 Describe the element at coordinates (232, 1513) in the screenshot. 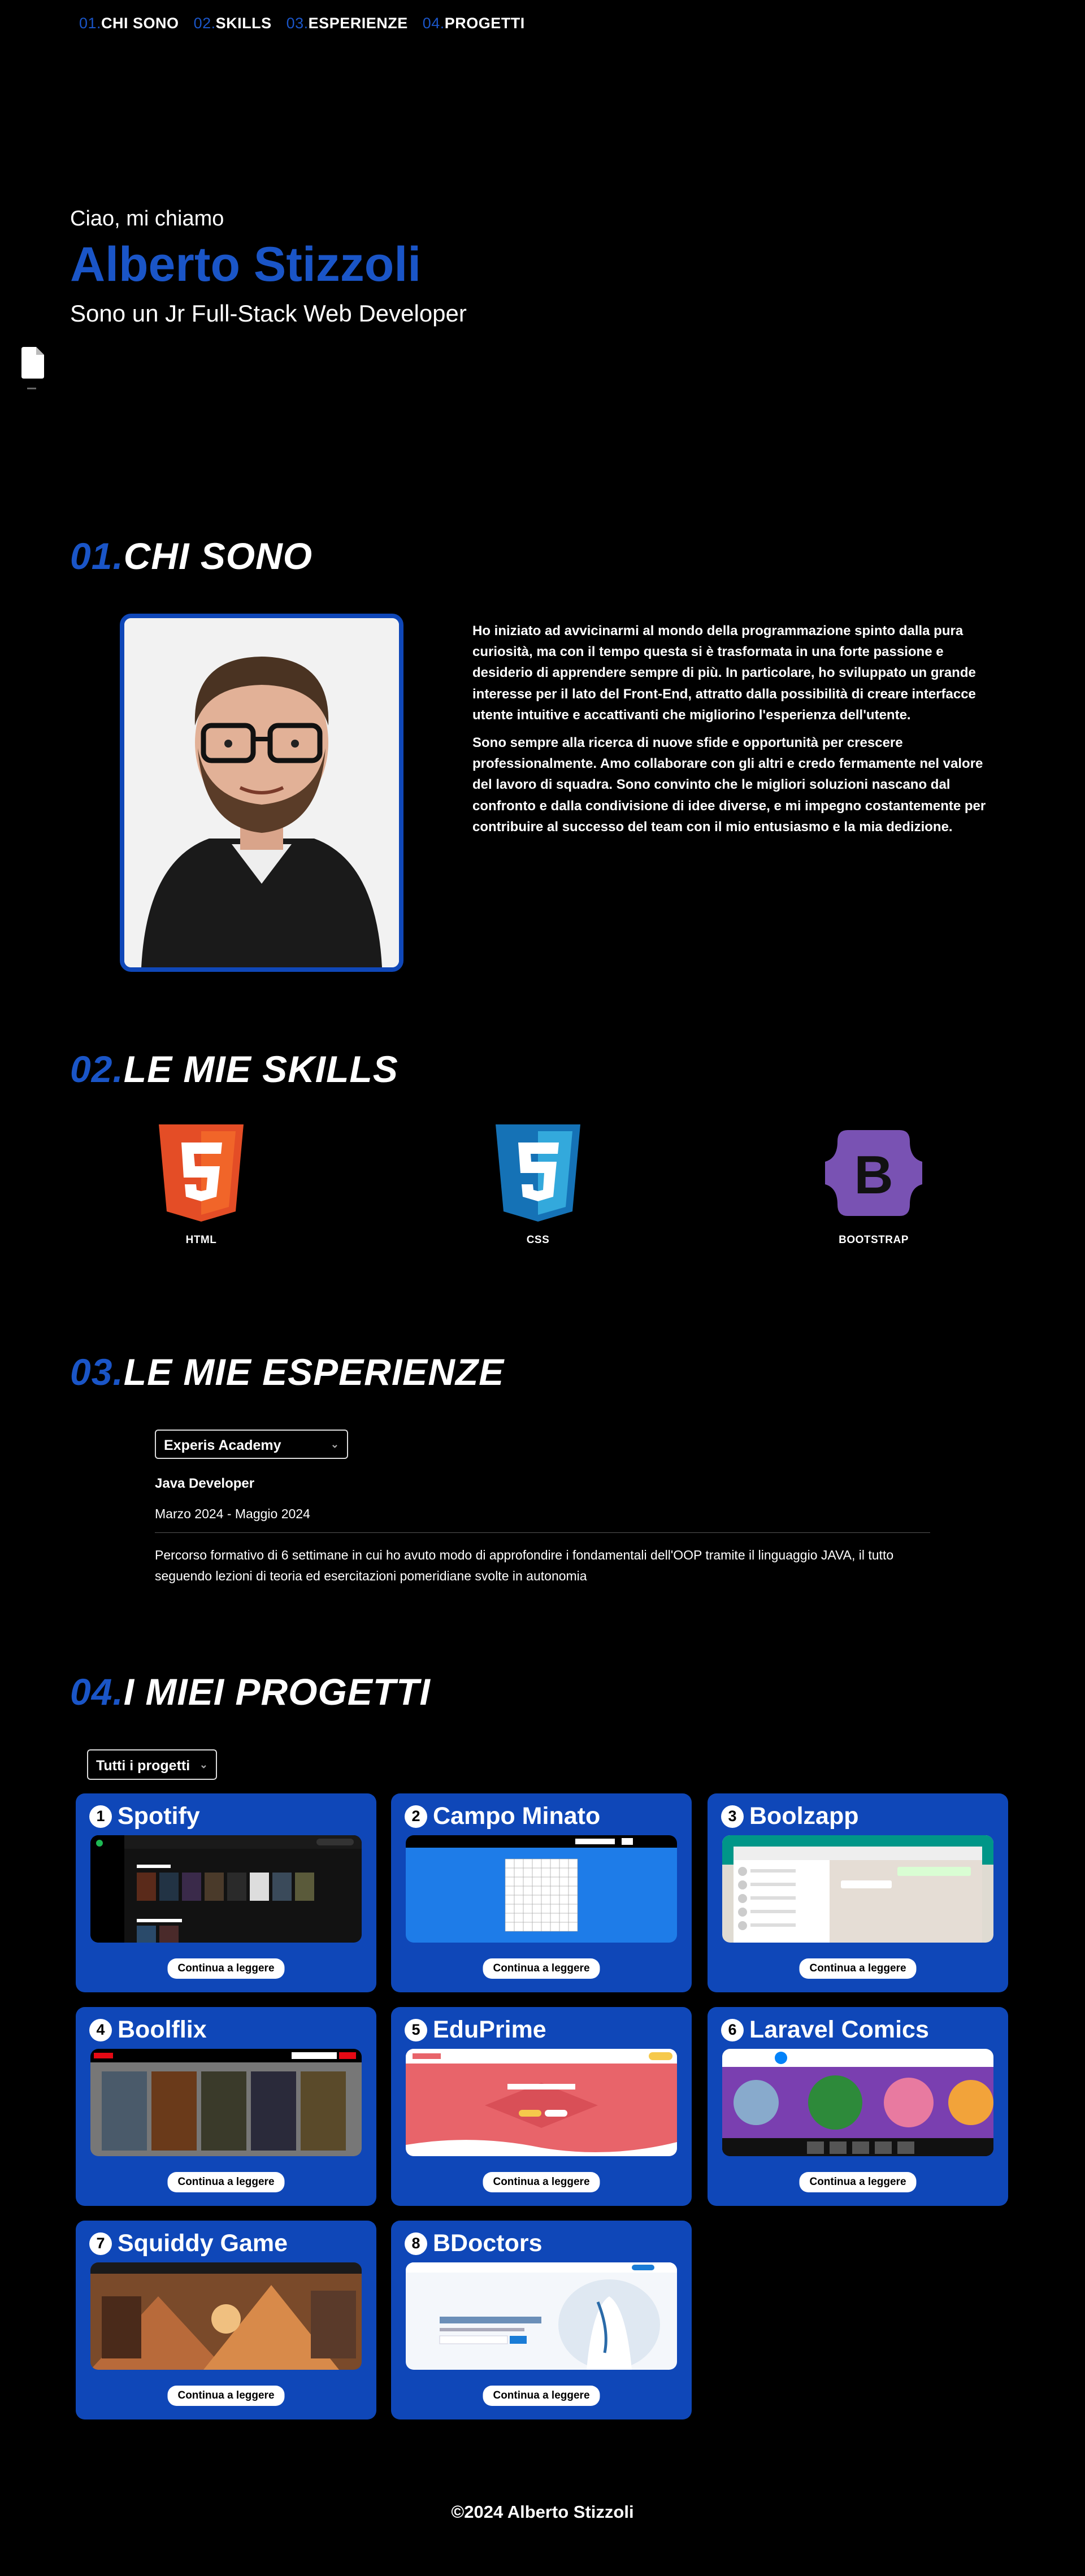

I see `experience-date: Marzo 2024 - Maggio 2024` at that location.